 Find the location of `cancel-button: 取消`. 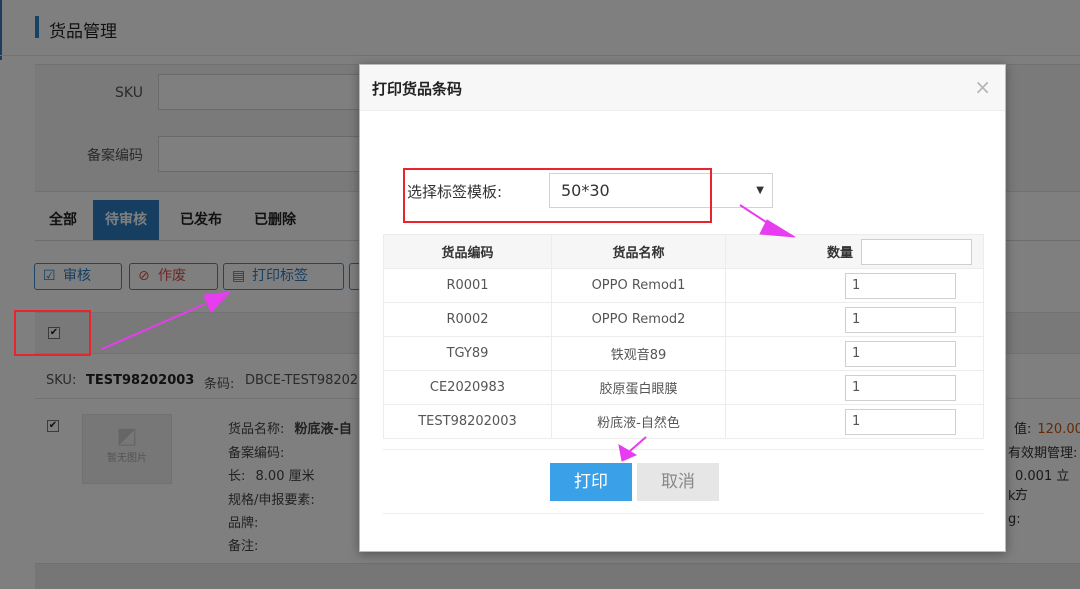

cancel-button: 取消 is located at coordinates (678, 482).